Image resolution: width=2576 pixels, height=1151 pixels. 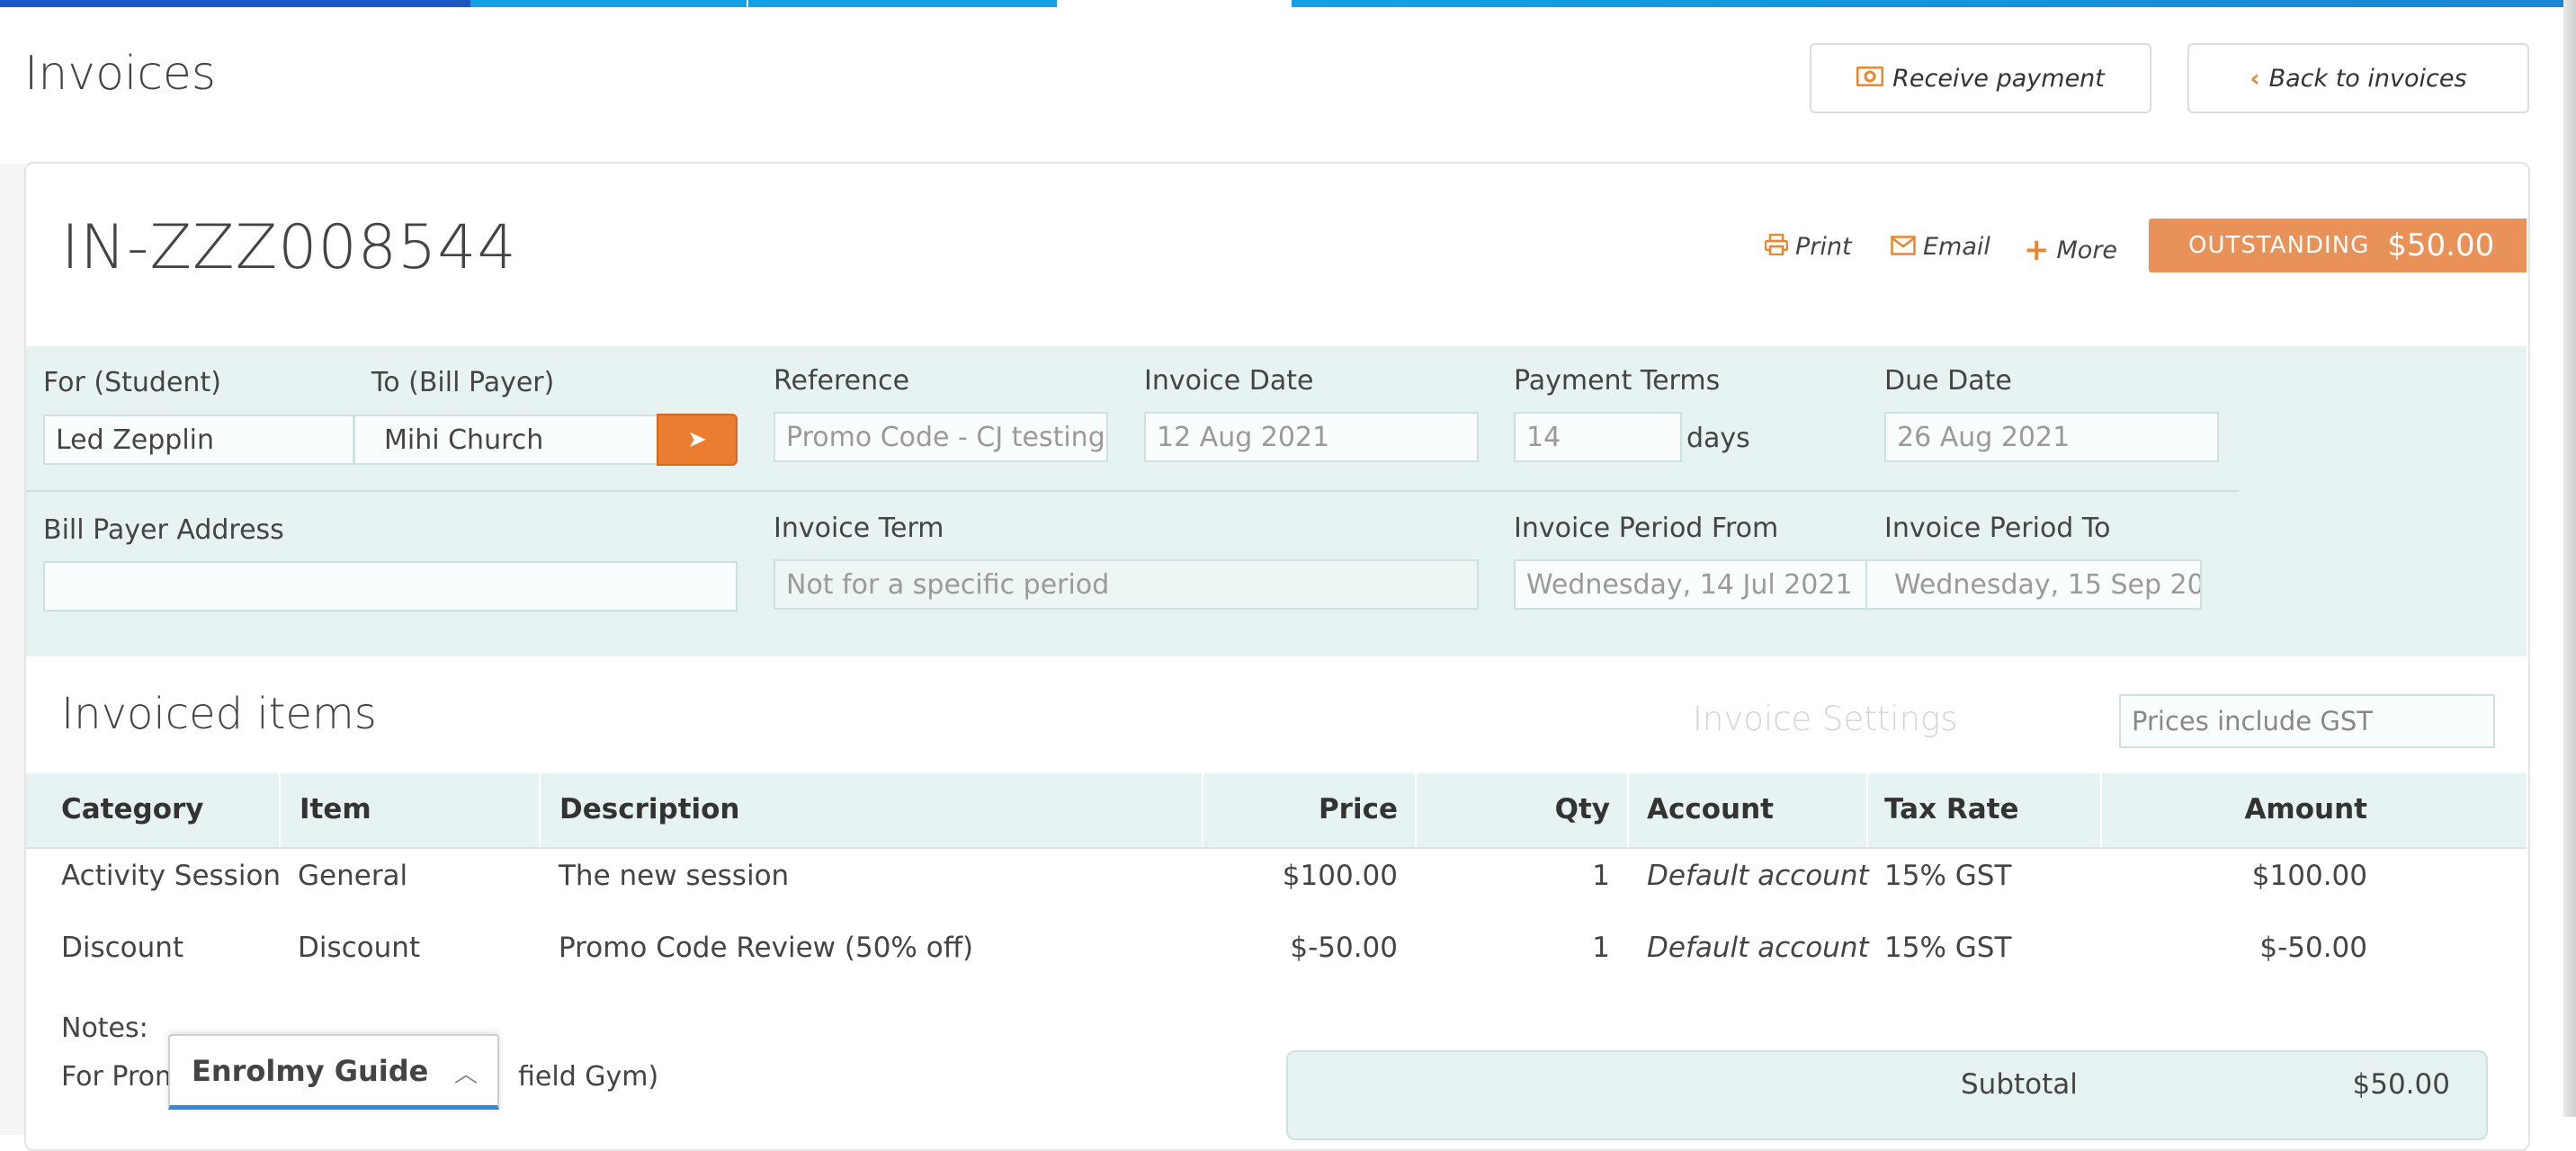 I want to click on payment-terms-label: Payment Terms, so click(x=1617, y=381).